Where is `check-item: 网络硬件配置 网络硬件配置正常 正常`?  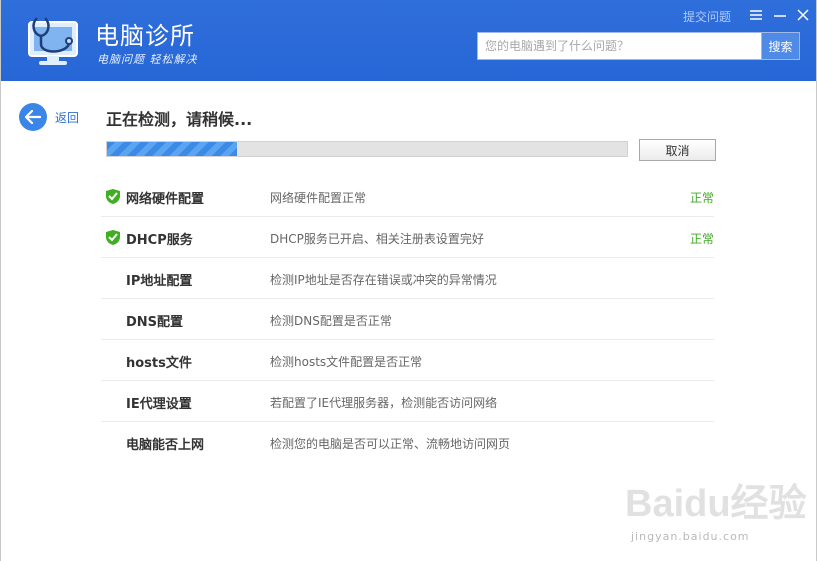
check-item: 网络硬件配置 网络硬件配置正常 正常 is located at coordinates (407, 196).